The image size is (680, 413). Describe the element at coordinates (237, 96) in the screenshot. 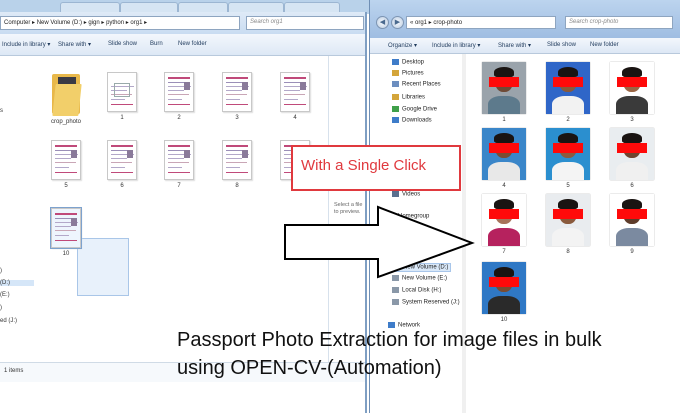

I see `file-item: 3` at that location.